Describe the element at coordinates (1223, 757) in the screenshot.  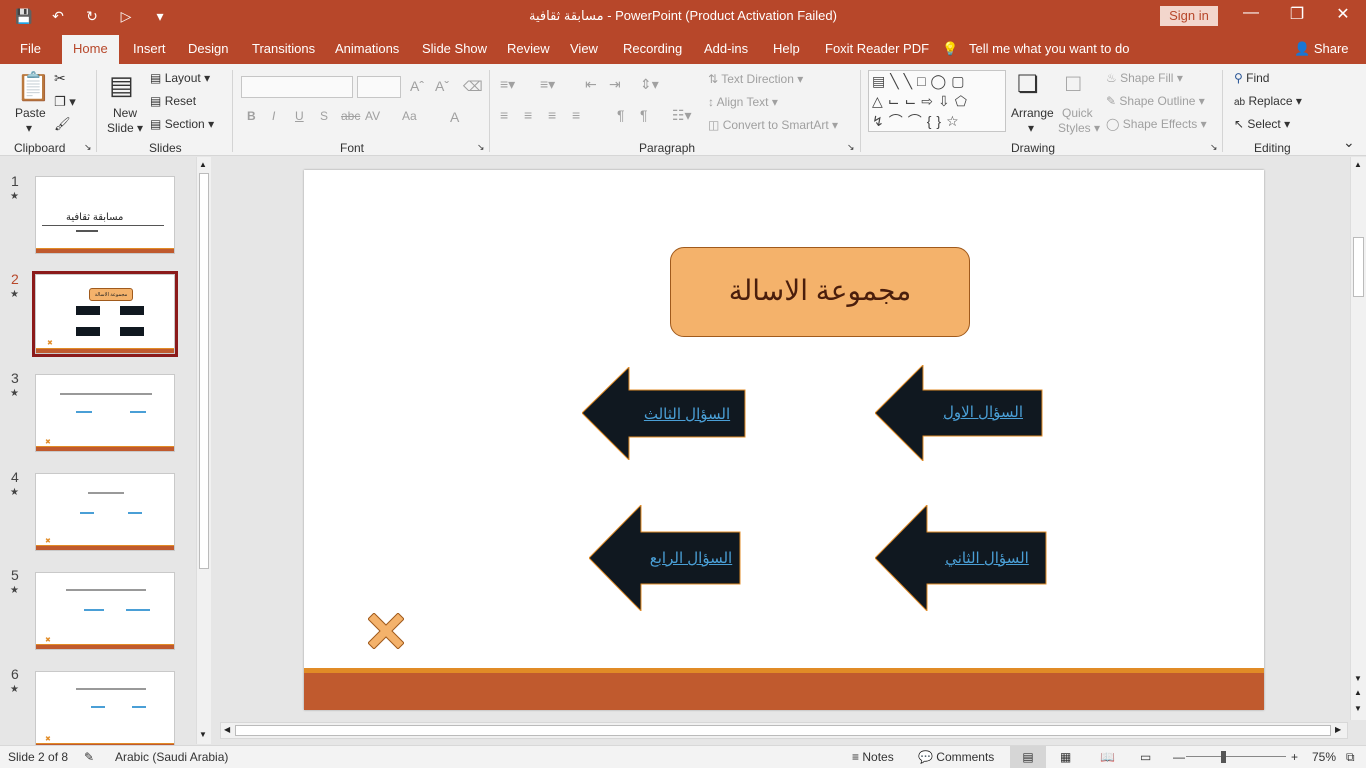
I see `zoom-slider-thumb` at that location.